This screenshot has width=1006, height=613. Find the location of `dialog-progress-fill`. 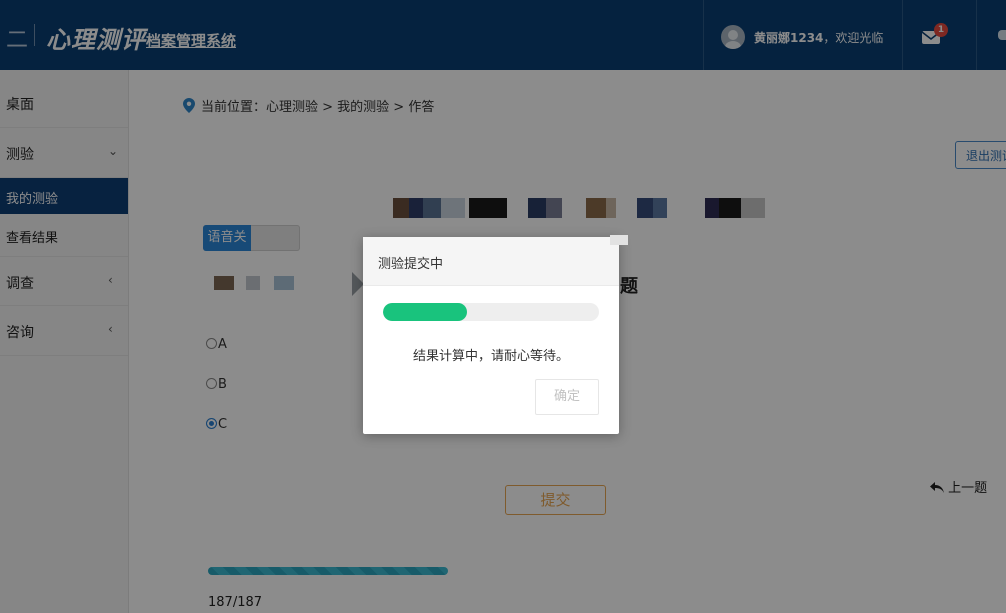

dialog-progress-fill is located at coordinates (425, 312).